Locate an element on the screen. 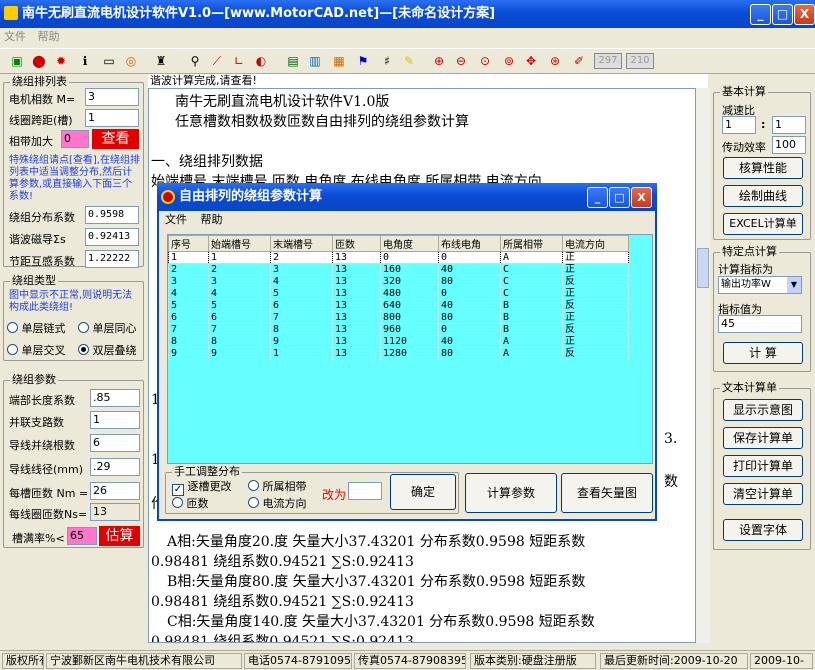  mut-input: 1.22222 is located at coordinates (112, 259).